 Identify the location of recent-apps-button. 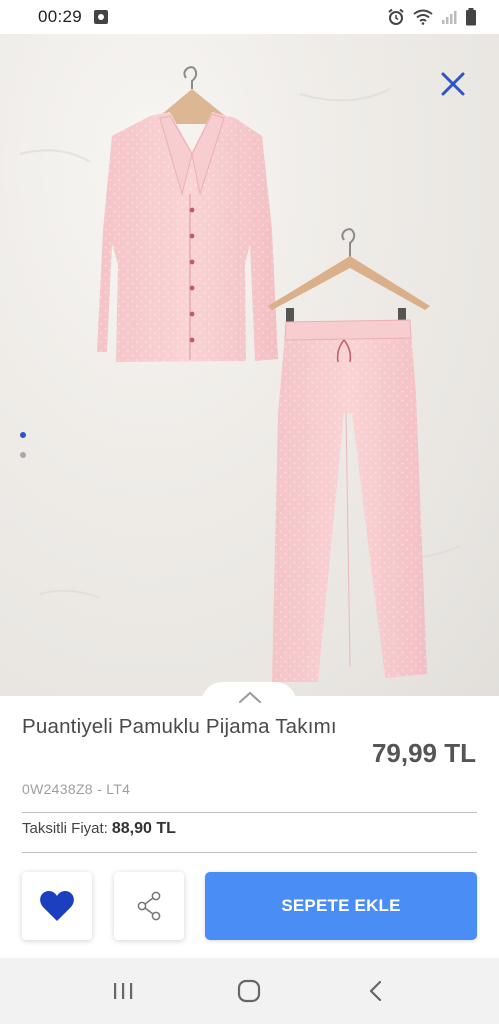
(123, 991).